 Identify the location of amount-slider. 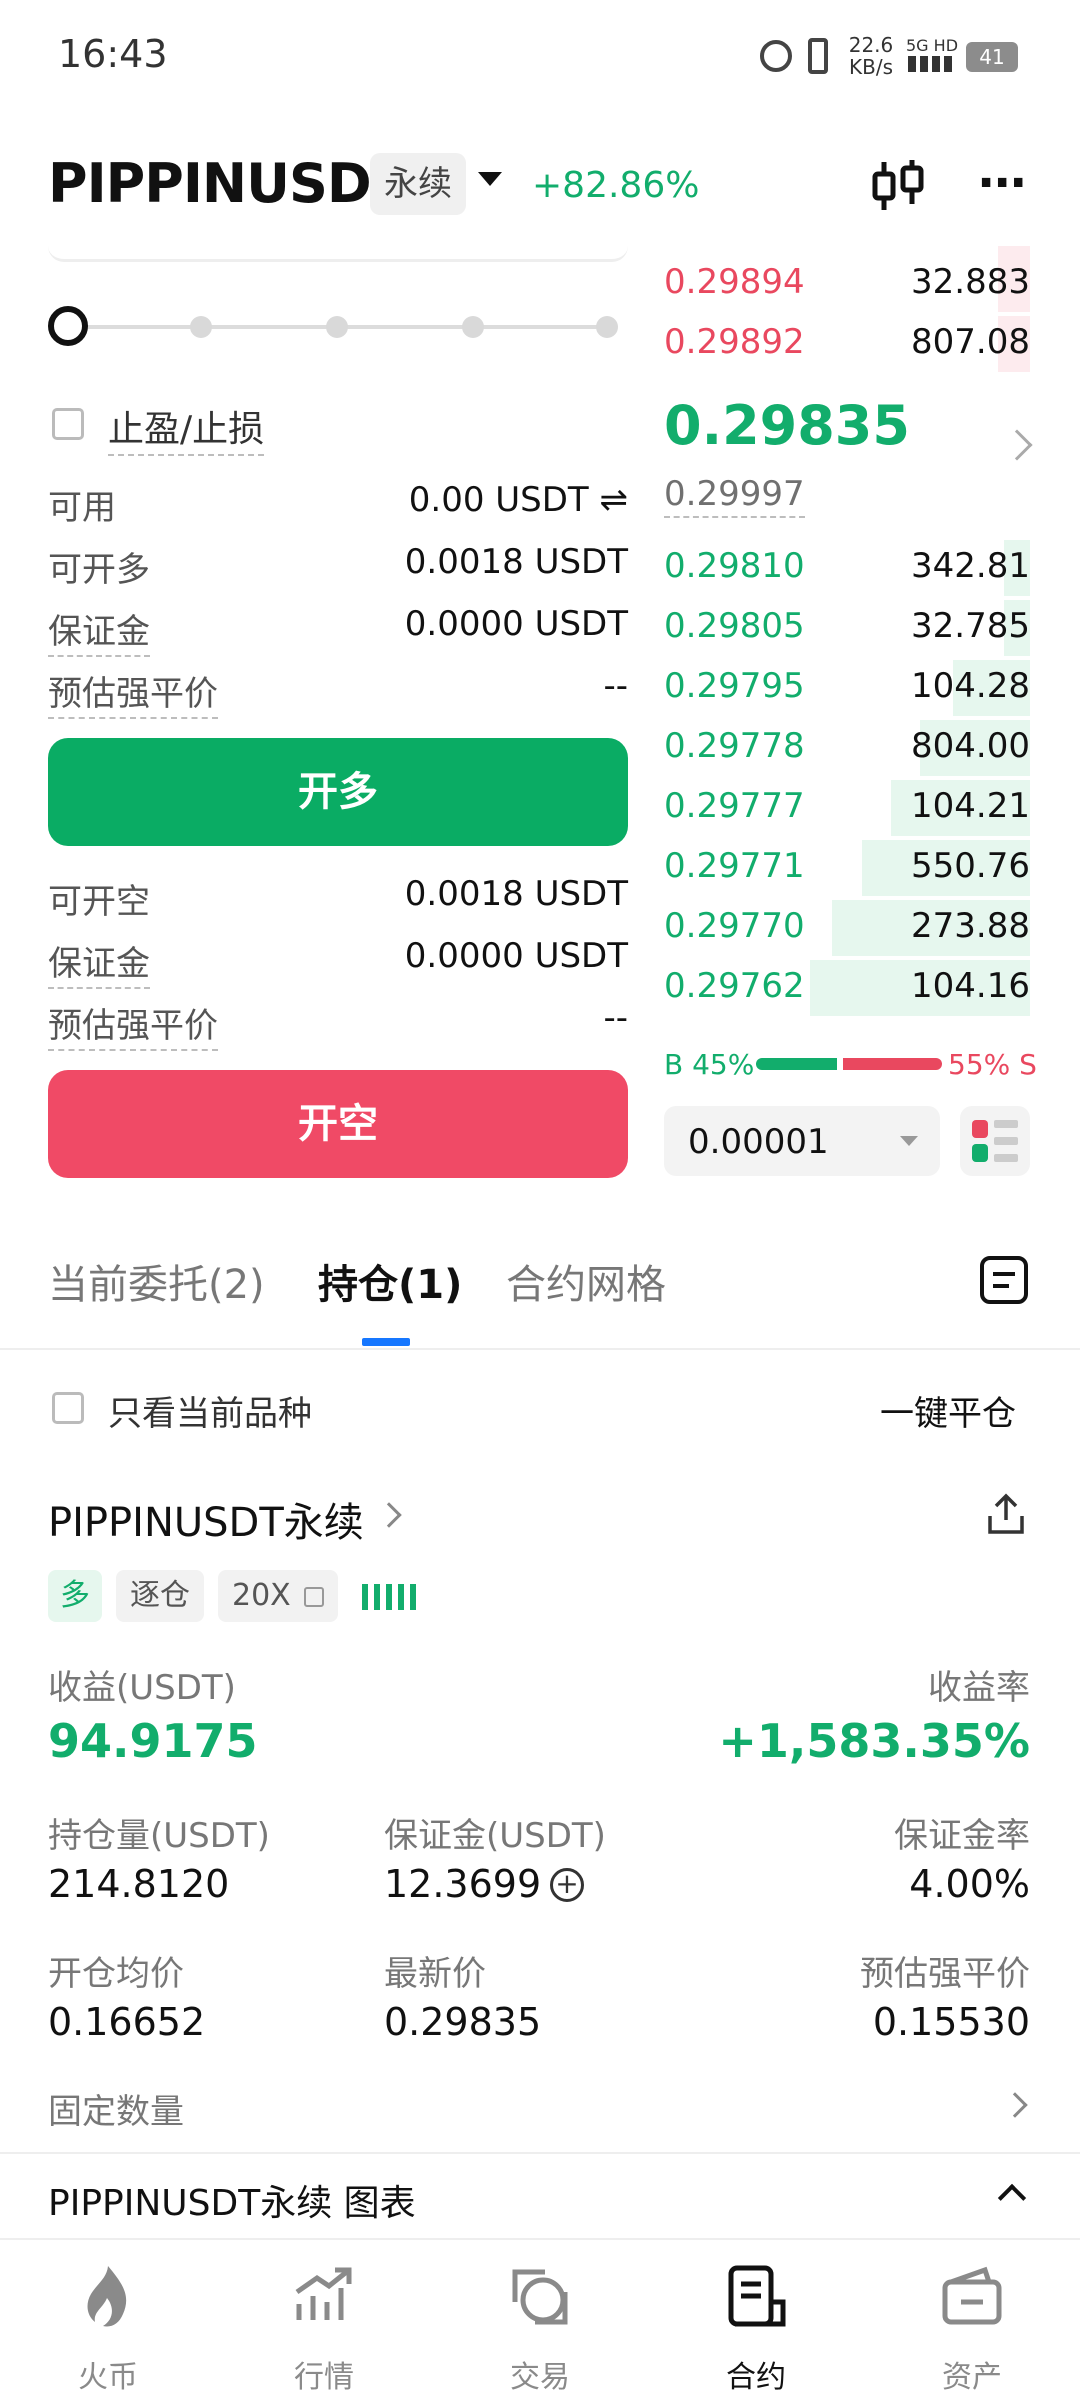
(333, 327).